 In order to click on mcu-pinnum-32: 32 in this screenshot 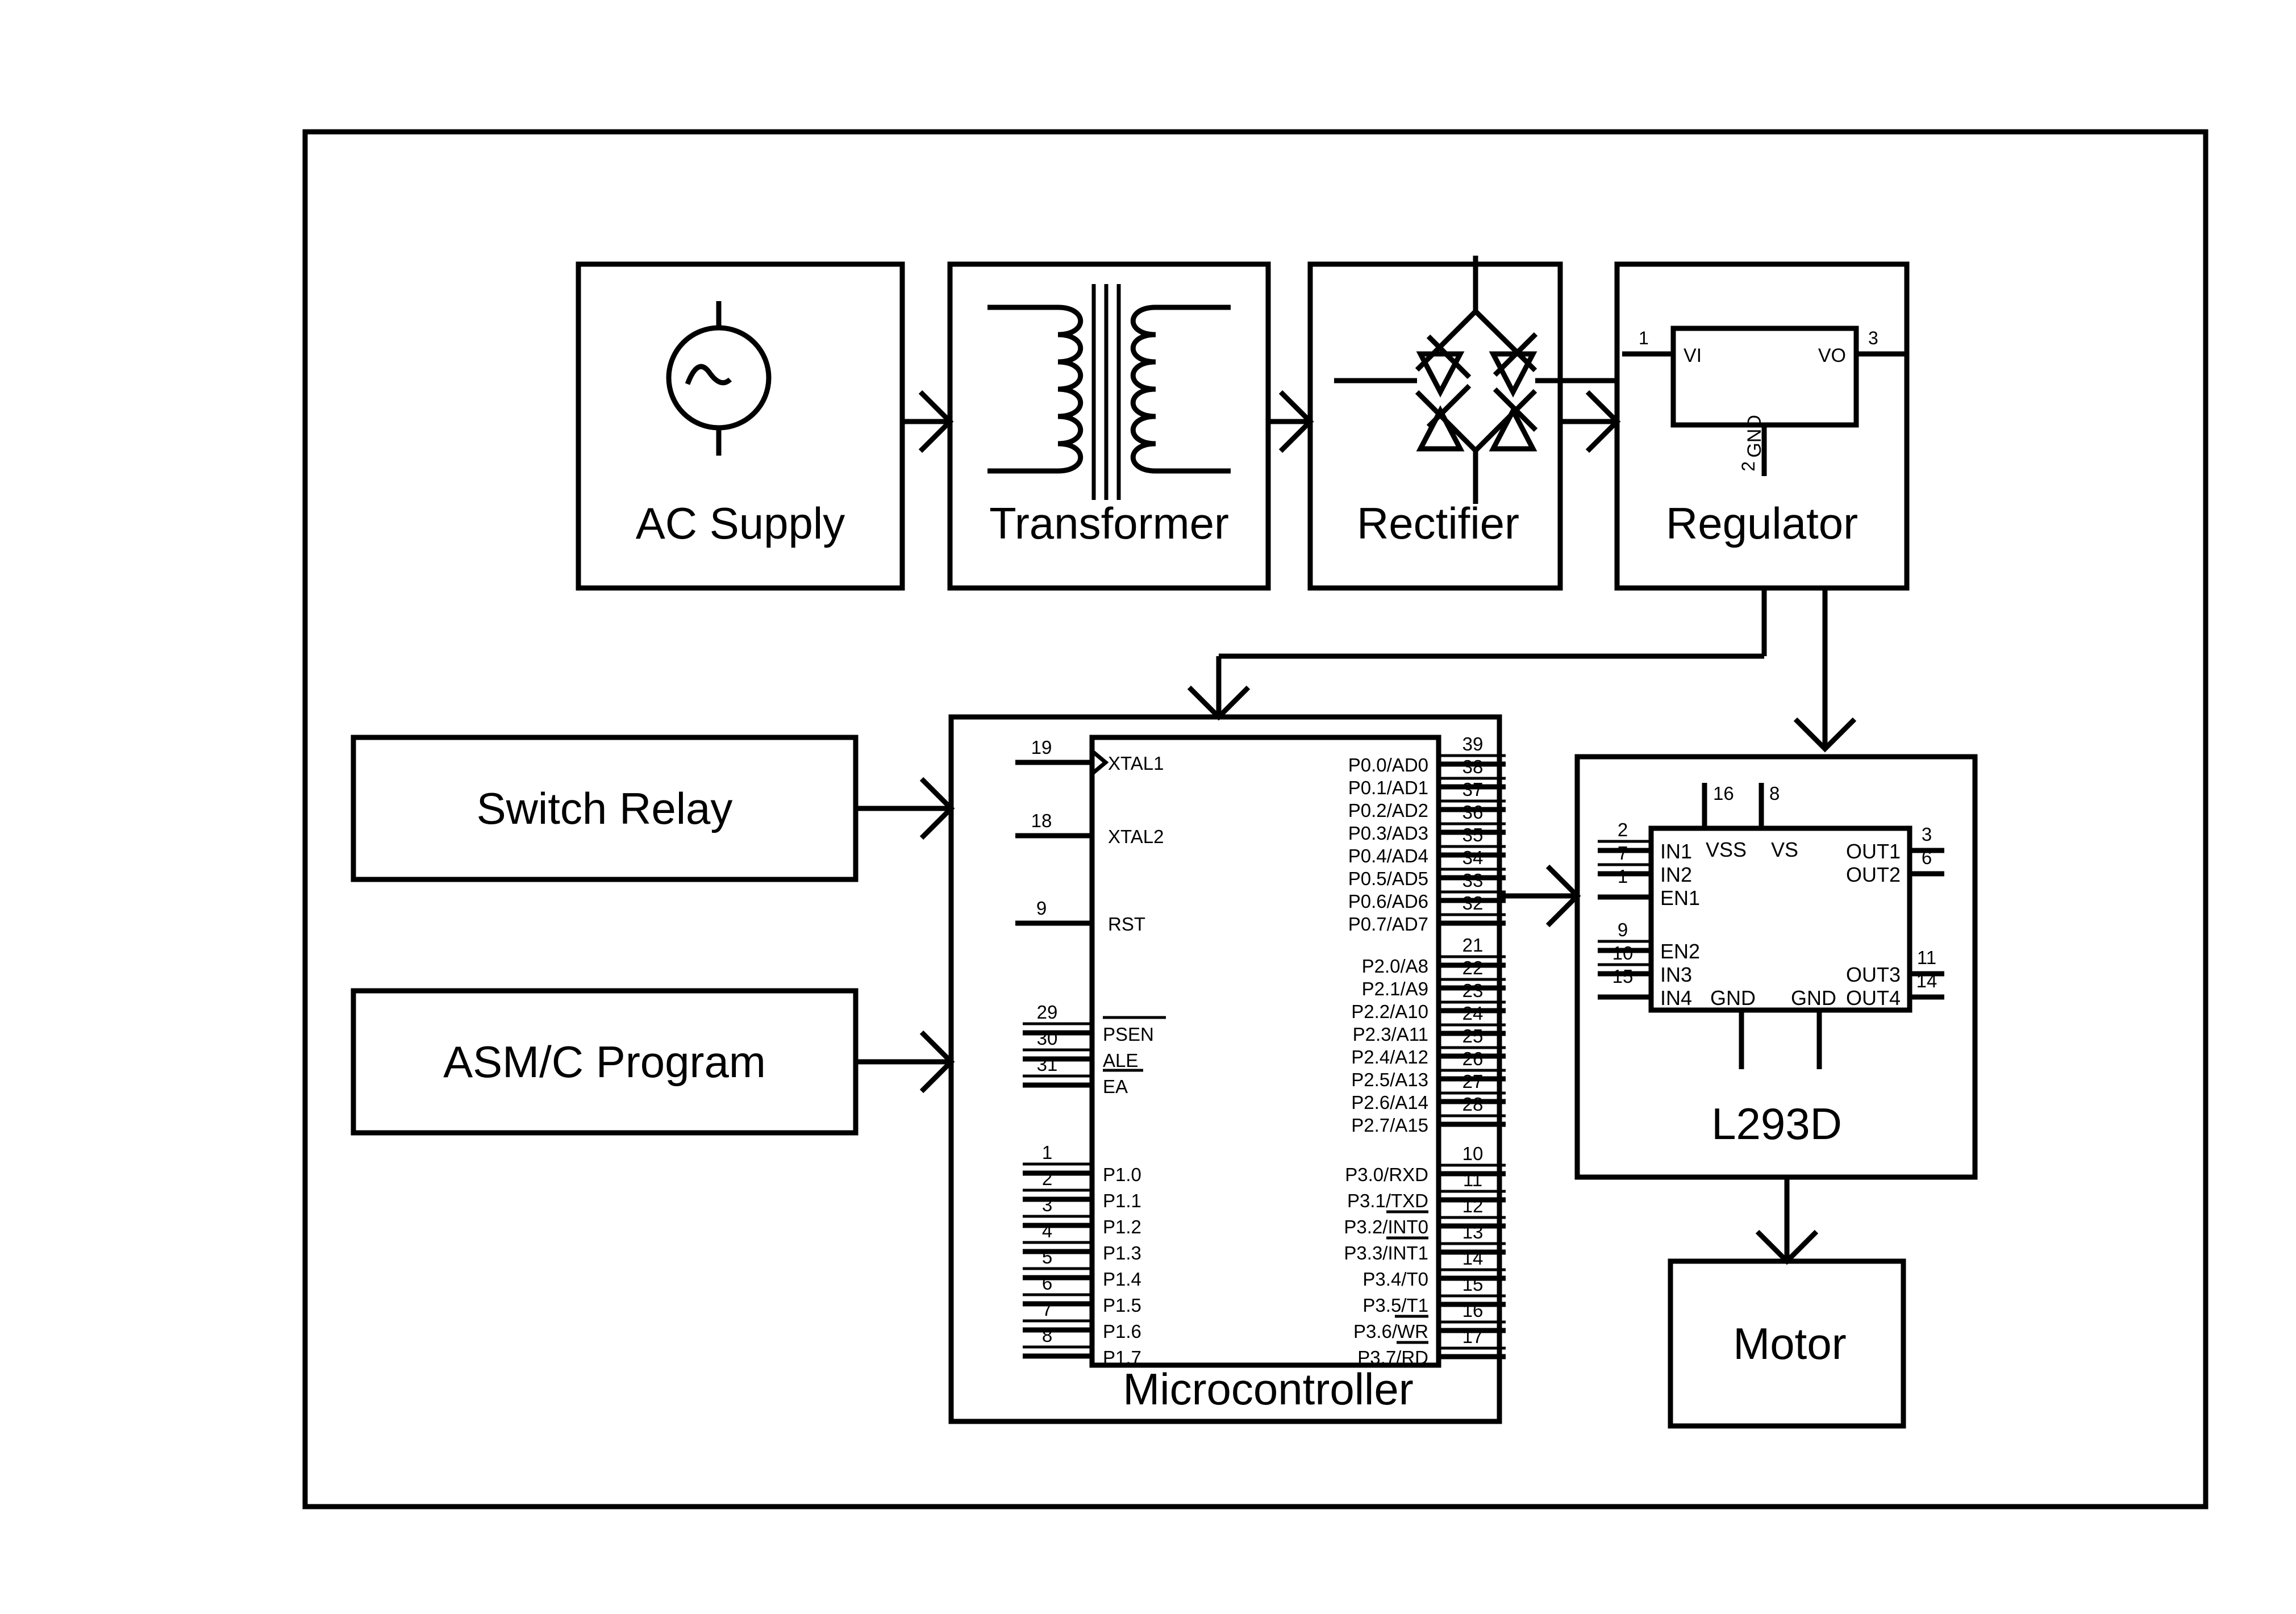, I will do `click(1473, 903)`.